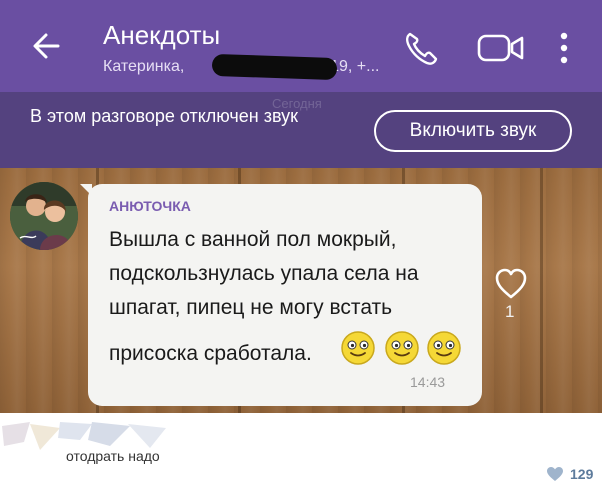 This screenshot has width=602, height=491. I want to click on like-message-button, so click(511, 284).